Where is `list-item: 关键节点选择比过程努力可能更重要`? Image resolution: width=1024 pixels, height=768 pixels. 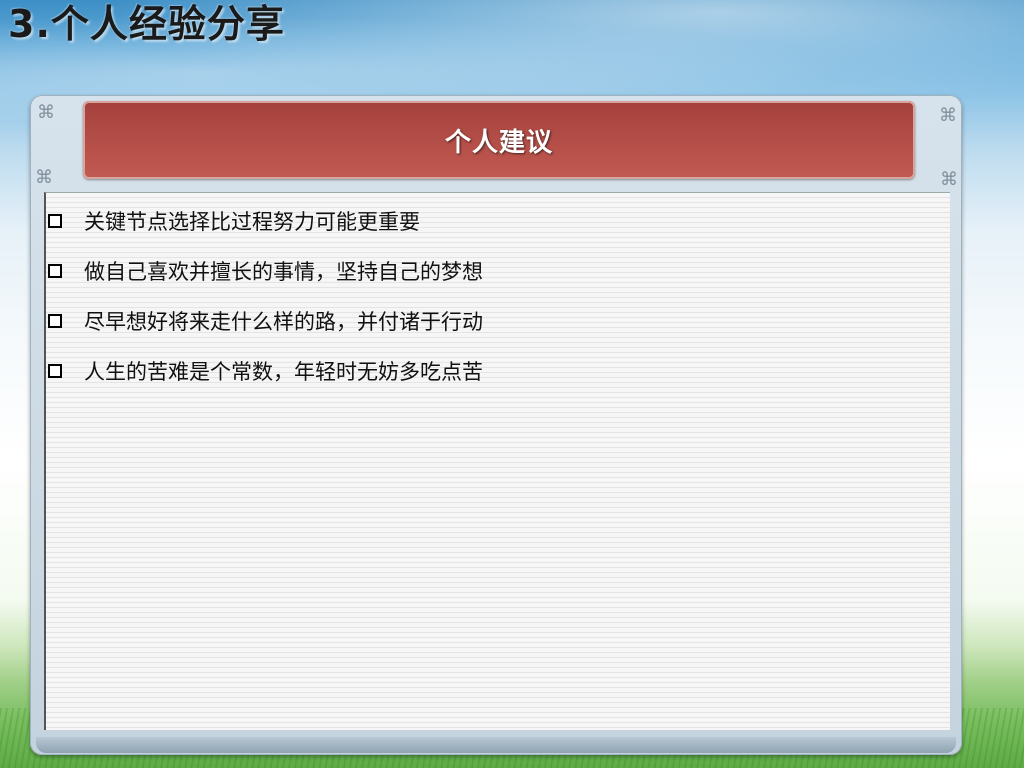
list-item: 关键节点选择比过程努力可能更重要 is located at coordinates (263, 221).